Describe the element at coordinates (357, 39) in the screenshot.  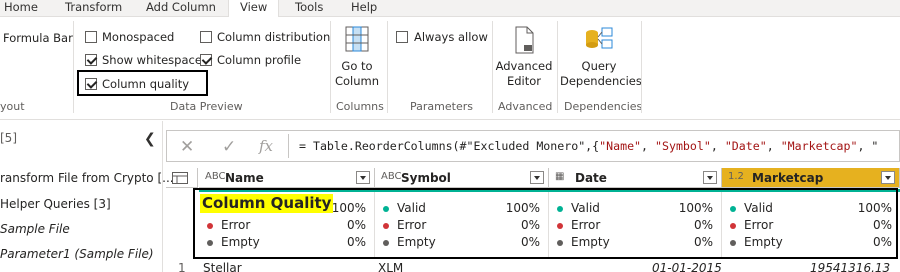
I see `go-to-column-icon` at that location.